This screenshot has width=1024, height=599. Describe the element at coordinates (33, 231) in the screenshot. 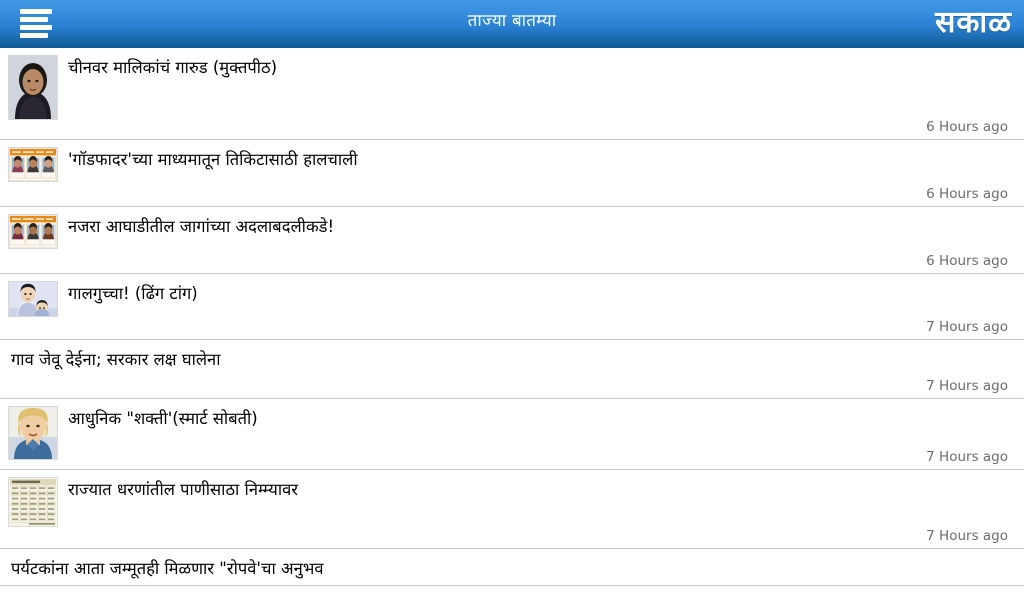

I see `three-politicians-orange-banner-photo` at that location.